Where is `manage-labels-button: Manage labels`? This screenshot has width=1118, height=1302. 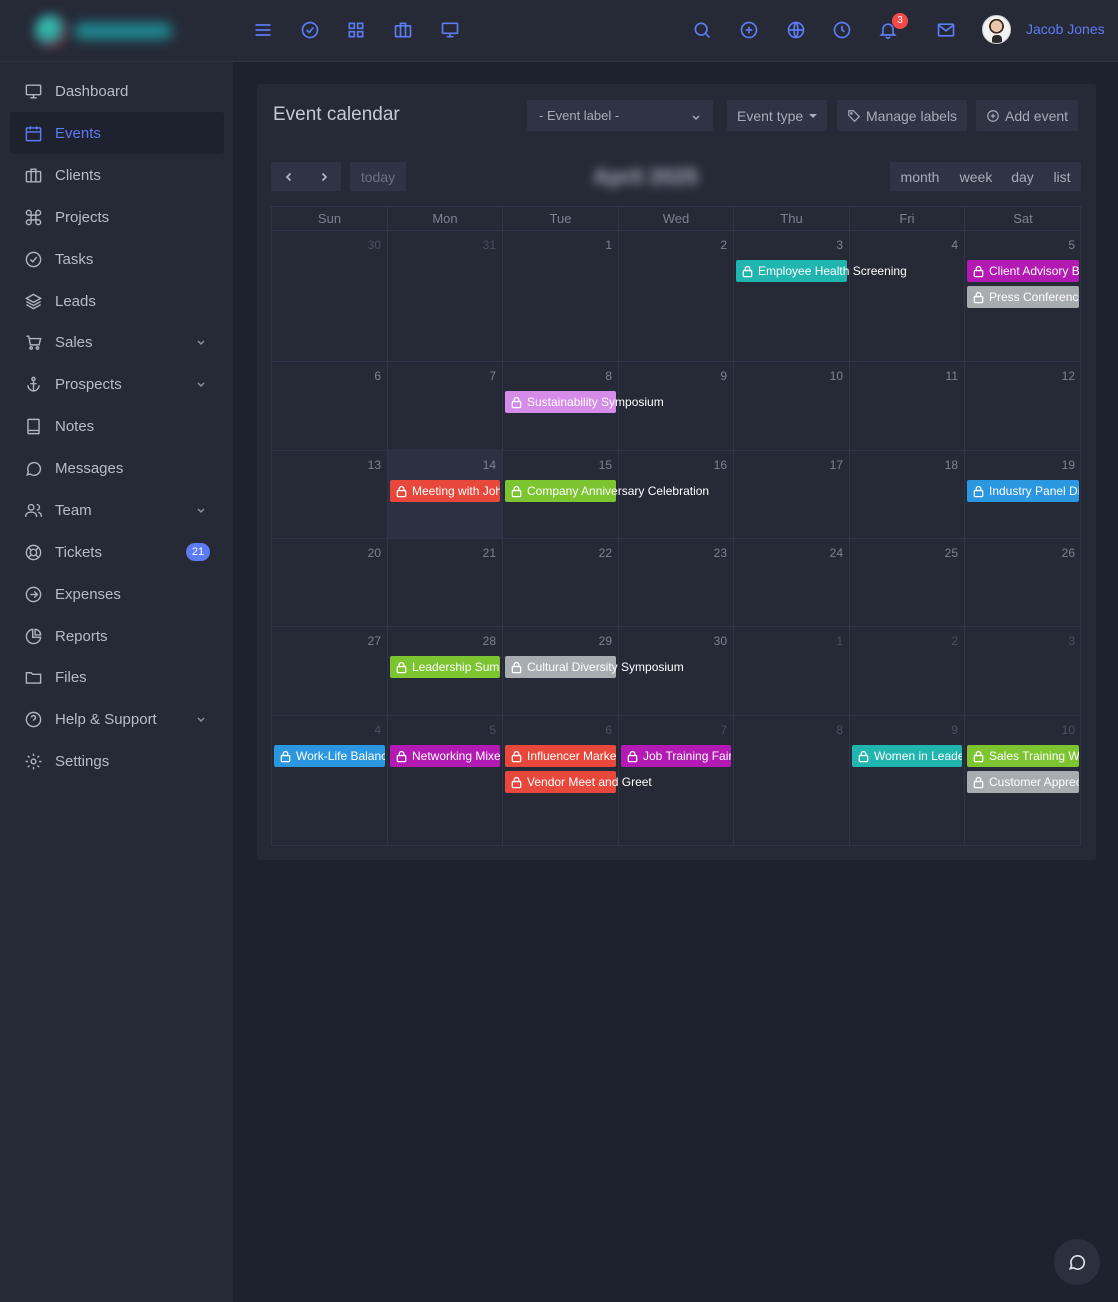
manage-labels-button: Manage labels is located at coordinates (902, 115).